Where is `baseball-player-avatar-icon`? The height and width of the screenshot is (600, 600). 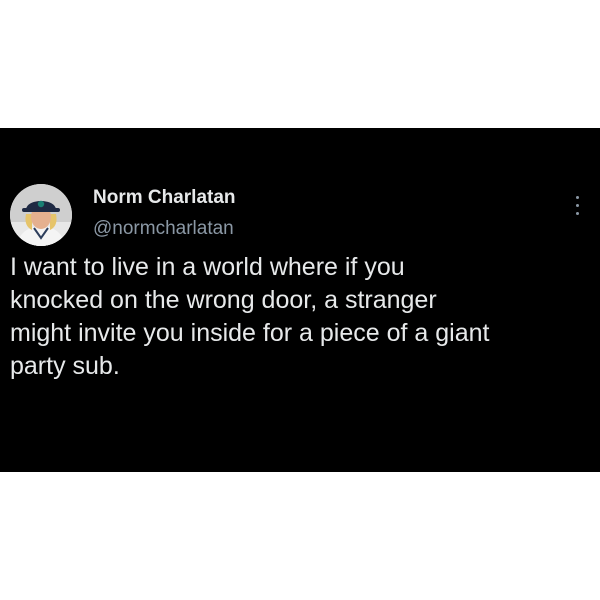 baseball-player-avatar-icon is located at coordinates (41, 215).